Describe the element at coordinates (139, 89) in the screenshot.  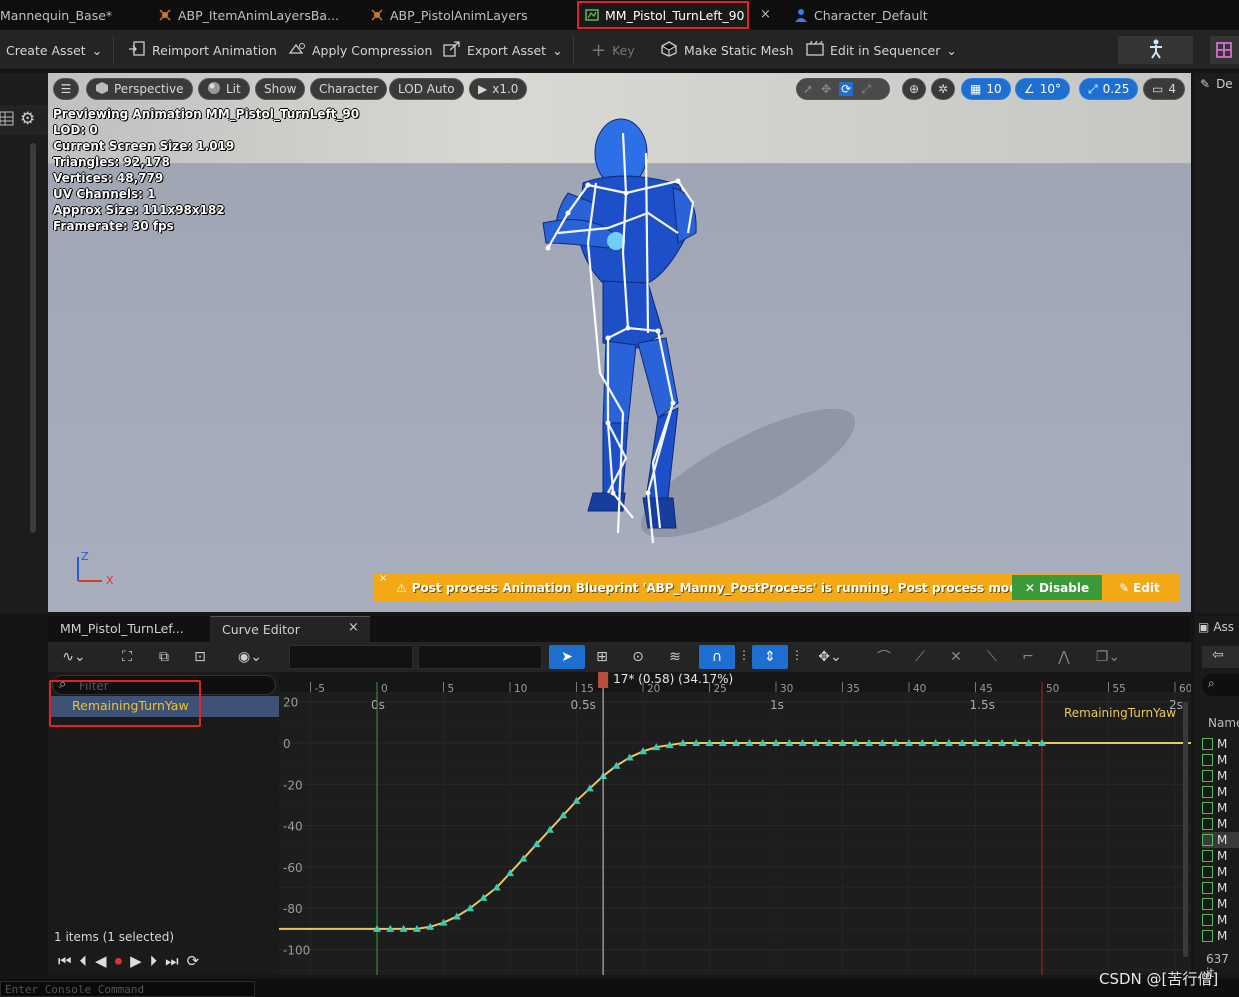
I see `perspective-button: Perspective` at that location.